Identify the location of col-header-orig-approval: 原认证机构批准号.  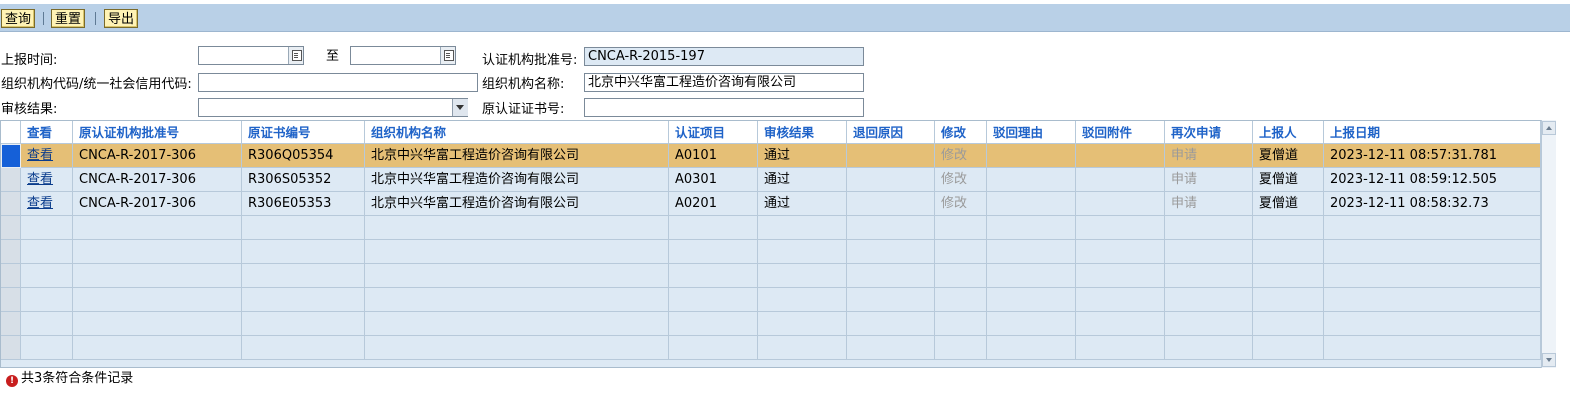
(157, 132).